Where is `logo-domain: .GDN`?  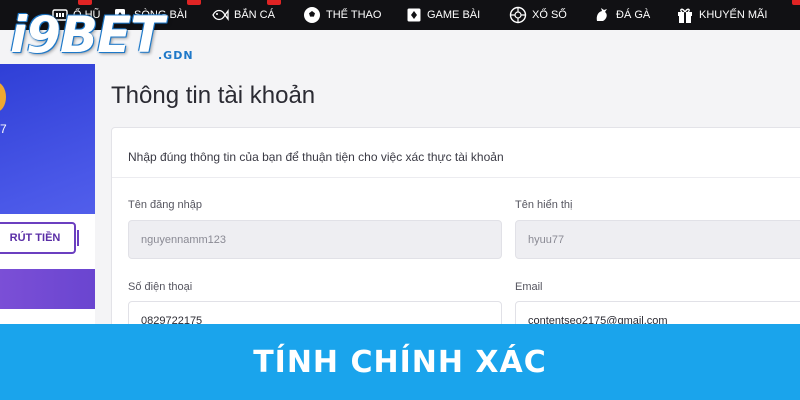 logo-domain: .GDN is located at coordinates (176, 55).